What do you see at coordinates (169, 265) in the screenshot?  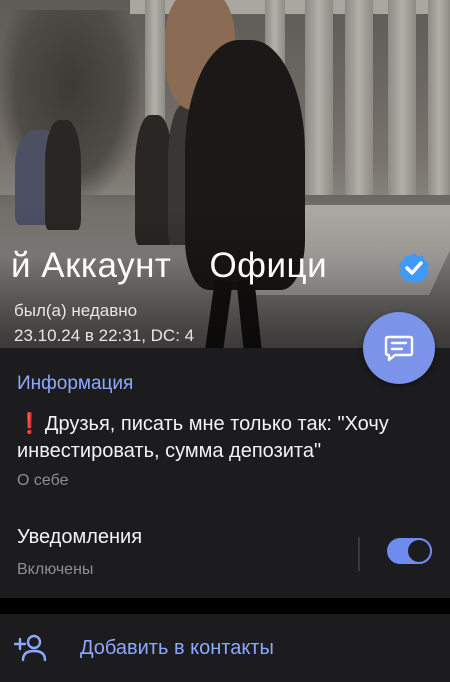 I see `profile-name: й Аккаунт Офици` at bounding box center [169, 265].